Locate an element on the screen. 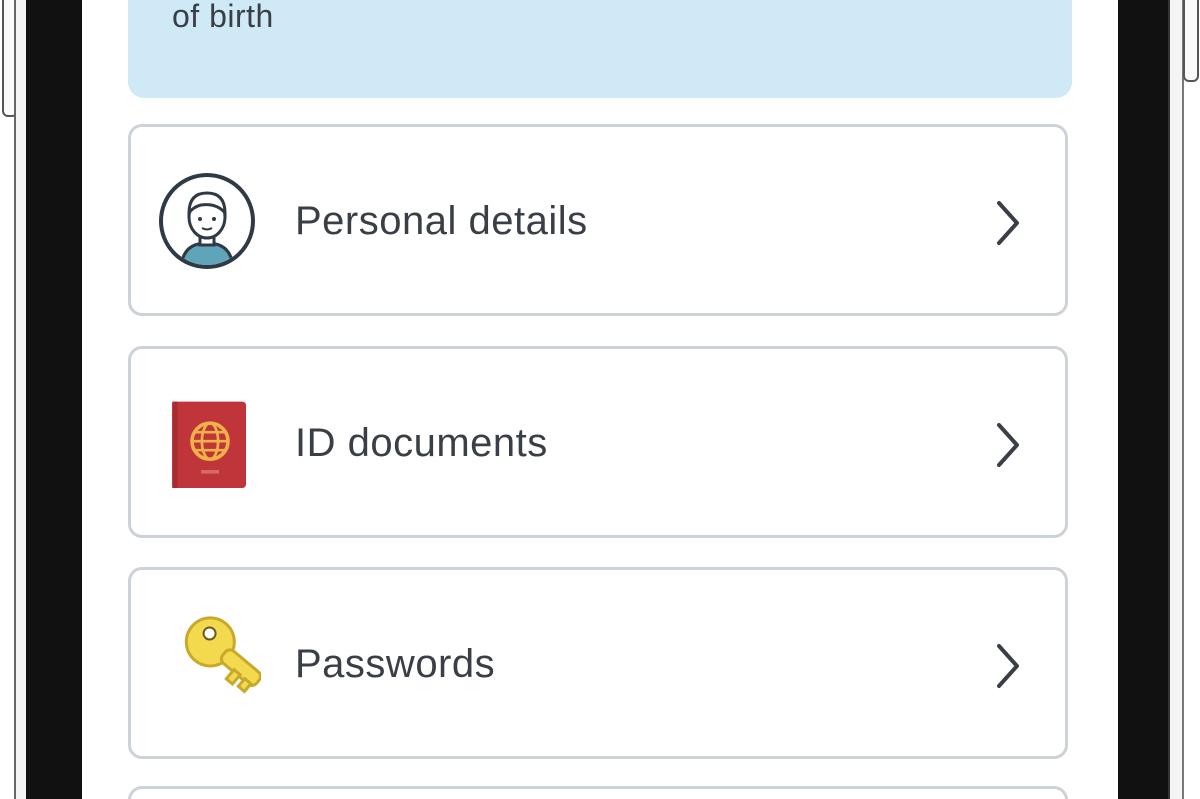  menu-item-label: Passwords is located at coordinates (395, 664).